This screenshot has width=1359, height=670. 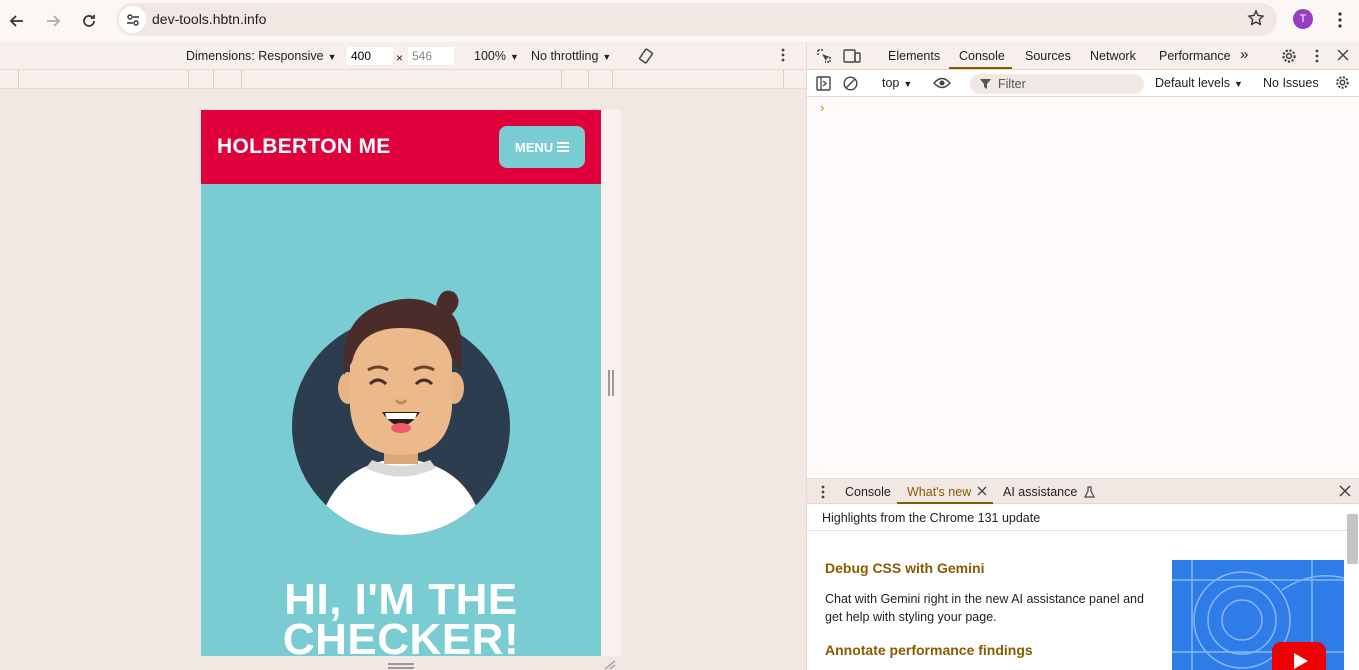 What do you see at coordinates (1291, 83) in the screenshot?
I see `issues-counter: No Issues` at bounding box center [1291, 83].